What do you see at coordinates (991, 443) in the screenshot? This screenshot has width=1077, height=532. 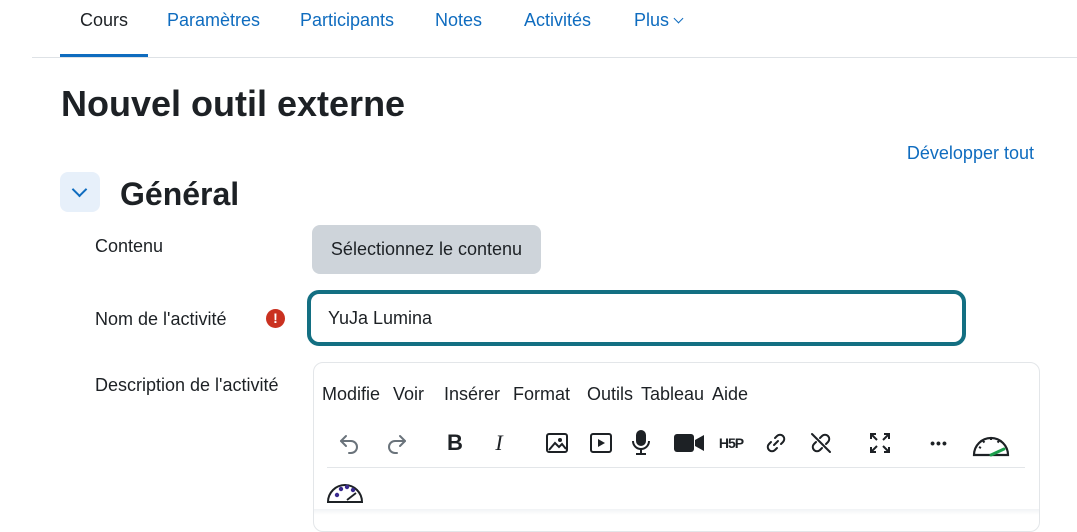 I see `accessibility-checker-icon` at bounding box center [991, 443].